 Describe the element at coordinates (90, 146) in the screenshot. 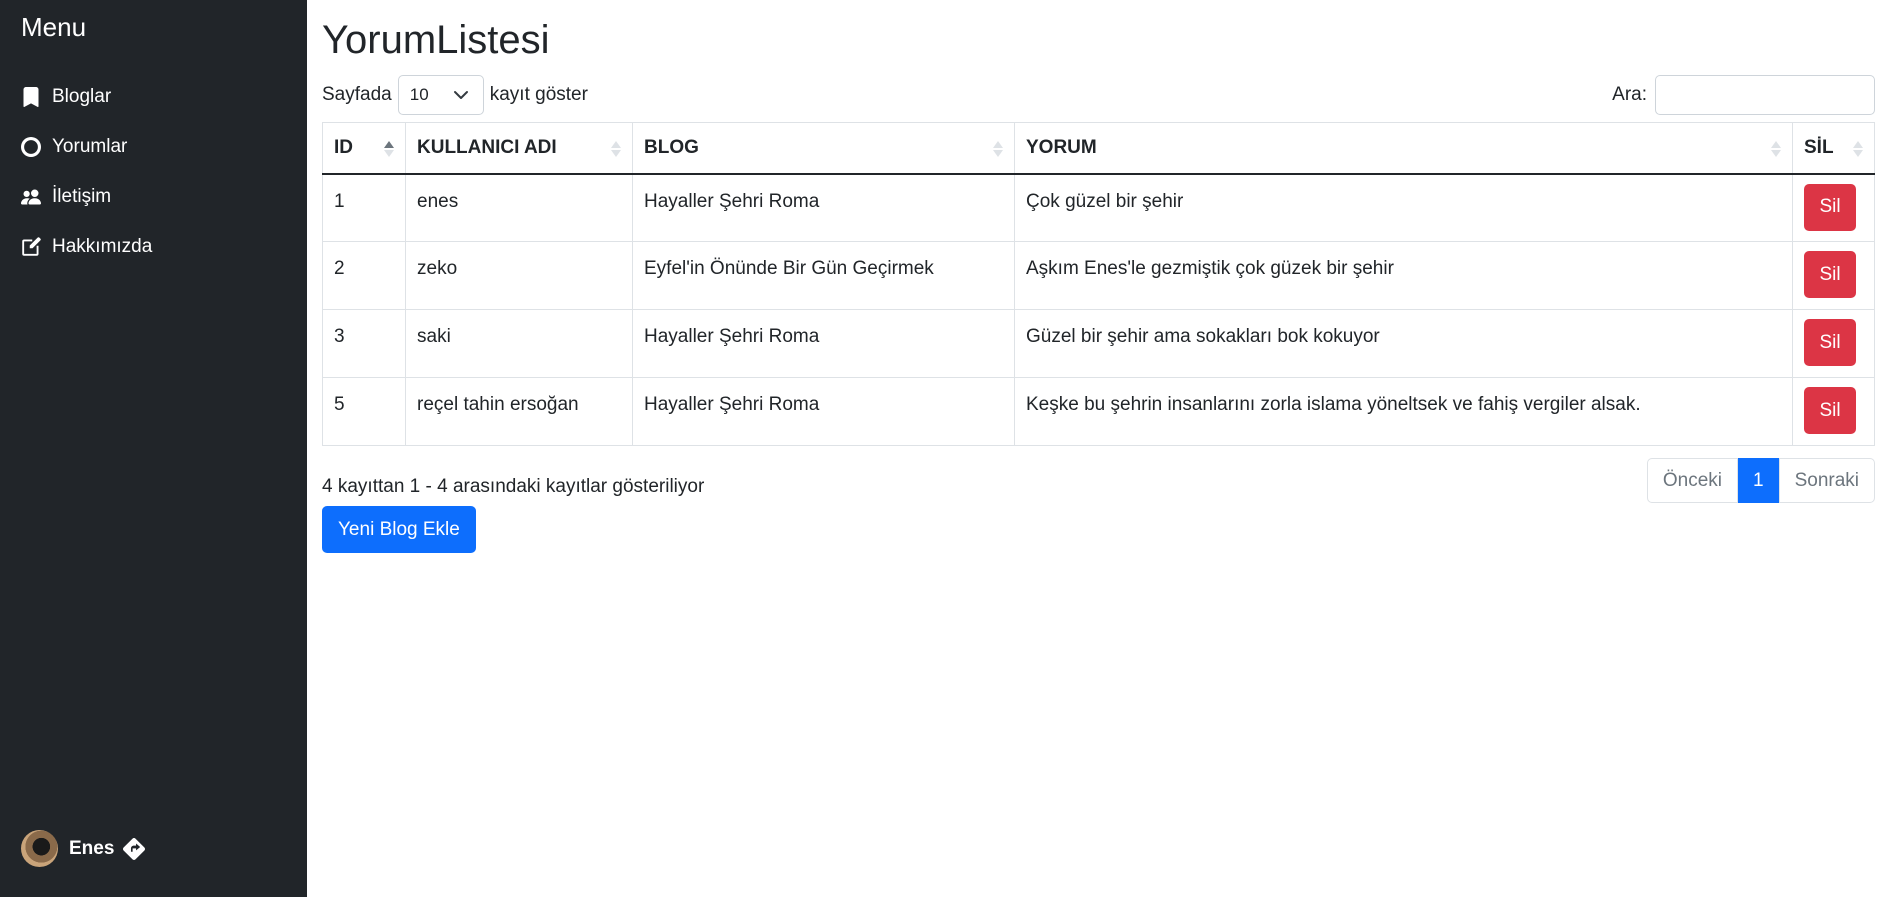

I see `sidebar-item-label: Yorumlar` at that location.